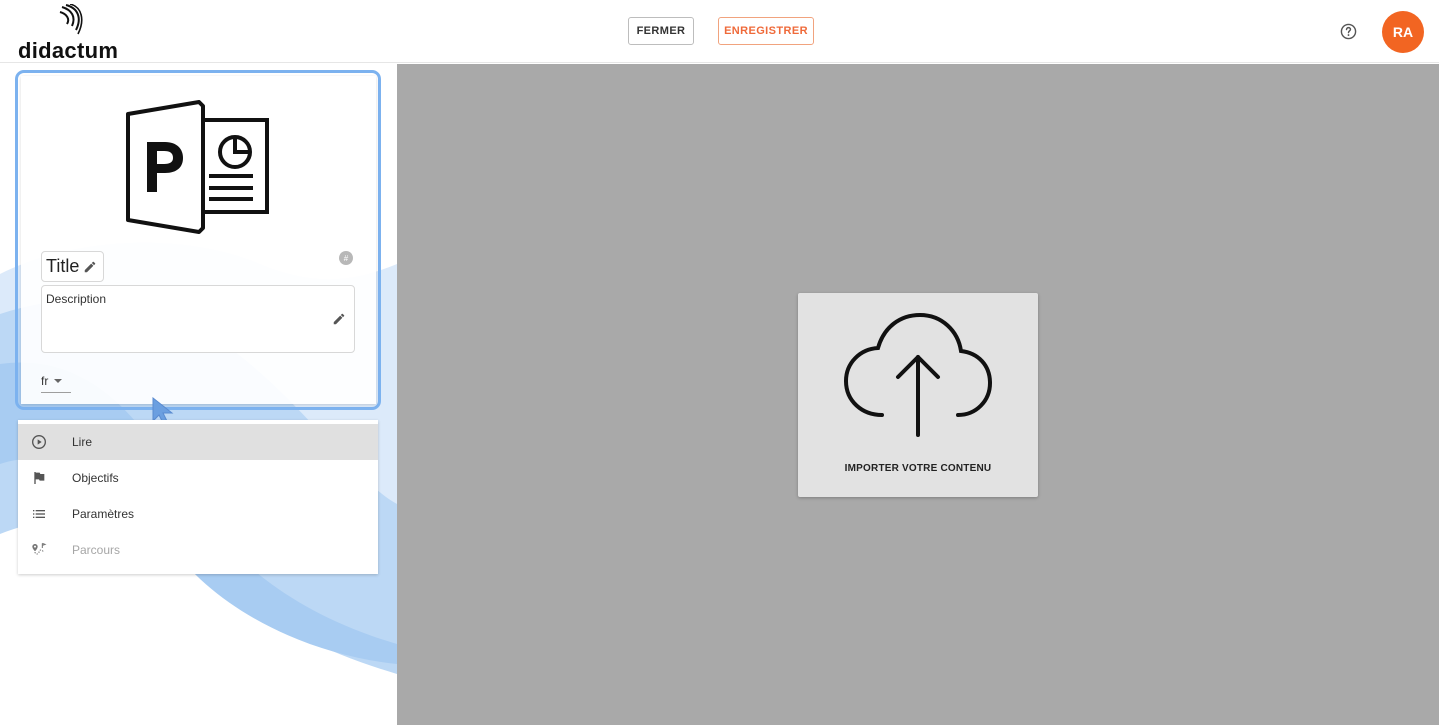  Describe the element at coordinates (346, 258) in the screenshot. I see `hashtag-icon: #` at that location.